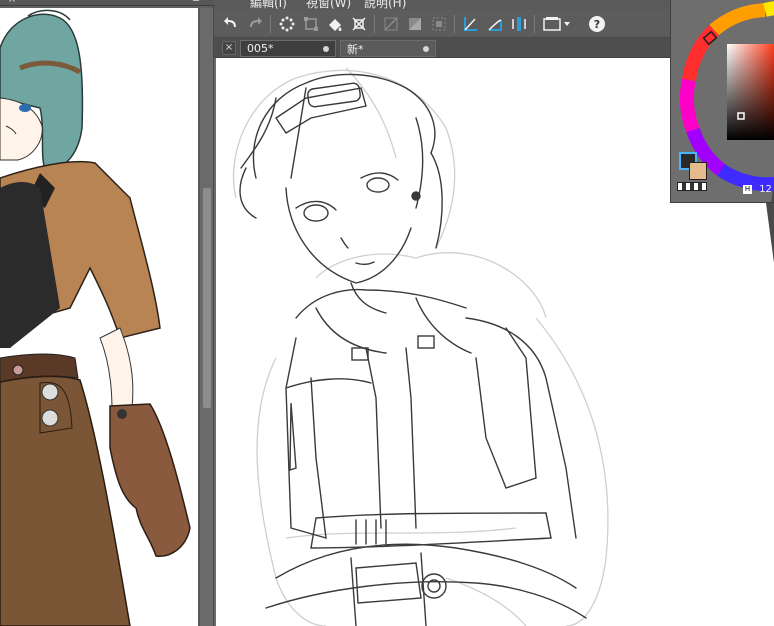 This screenshot has height=626, width=774. I want to click on deselect-button, so click(439, 24).